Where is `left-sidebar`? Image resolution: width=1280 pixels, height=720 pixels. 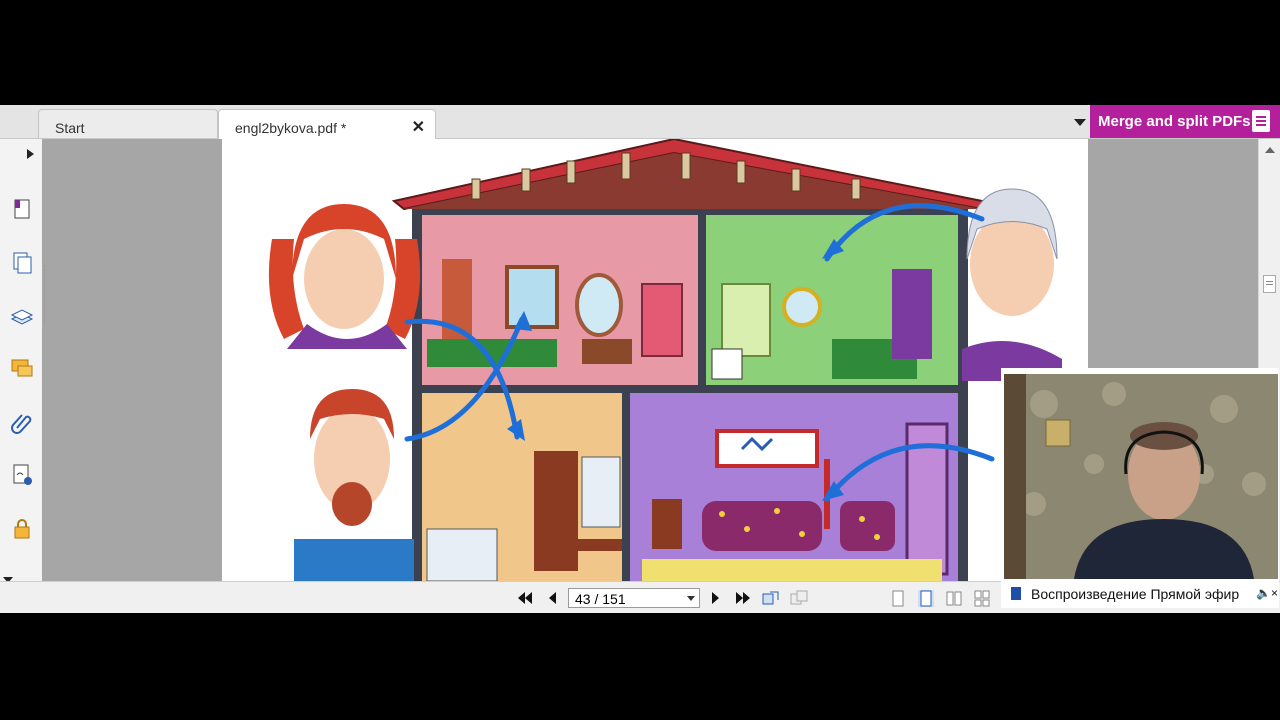
left-sidebar is located at coordinates (21, 361).